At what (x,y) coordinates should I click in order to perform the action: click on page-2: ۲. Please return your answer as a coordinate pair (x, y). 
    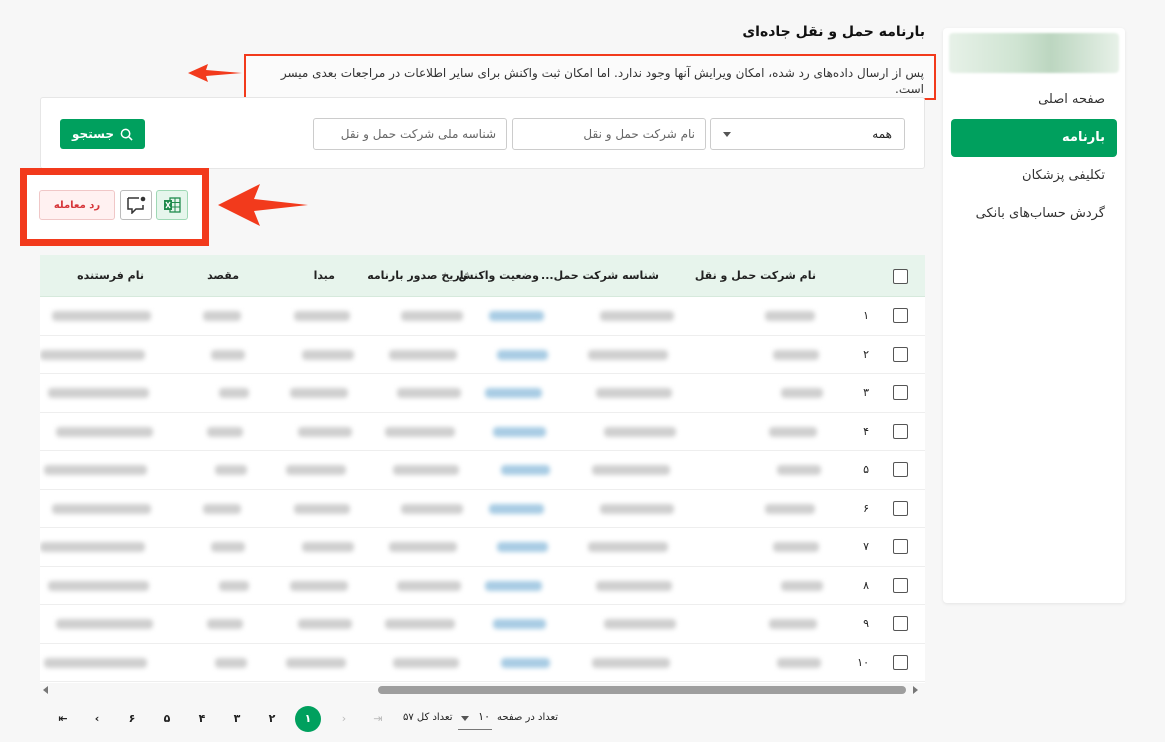
    Looking at the image, I should click on (272, 719).